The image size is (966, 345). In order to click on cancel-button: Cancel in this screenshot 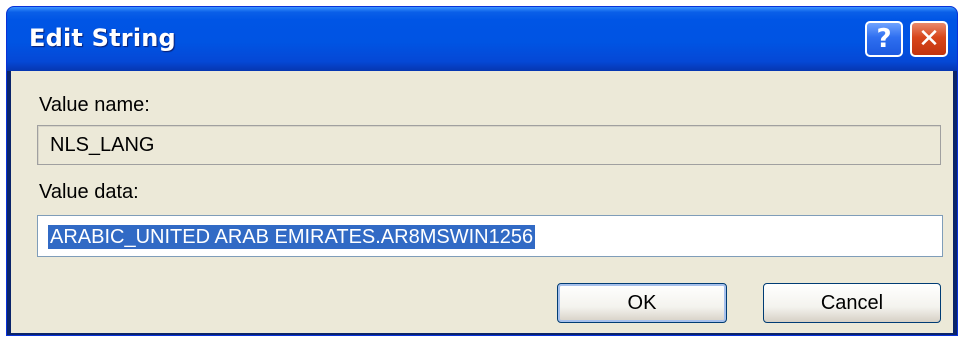, I will do `click(852, 303)`.